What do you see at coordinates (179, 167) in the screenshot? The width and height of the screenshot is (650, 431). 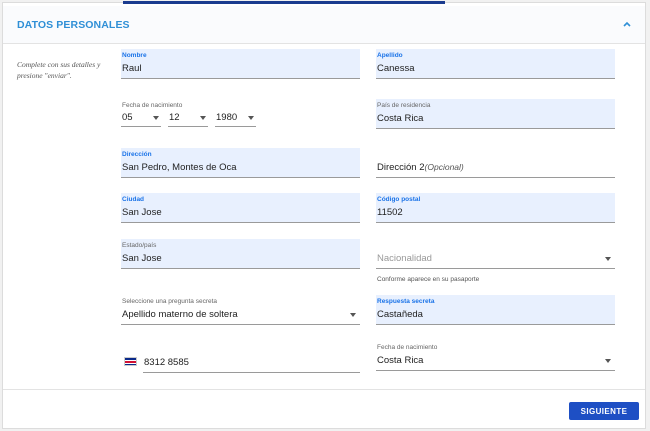 I see `address-value: San Pedro, Montes de Oca` at bounding box center [179, 167].